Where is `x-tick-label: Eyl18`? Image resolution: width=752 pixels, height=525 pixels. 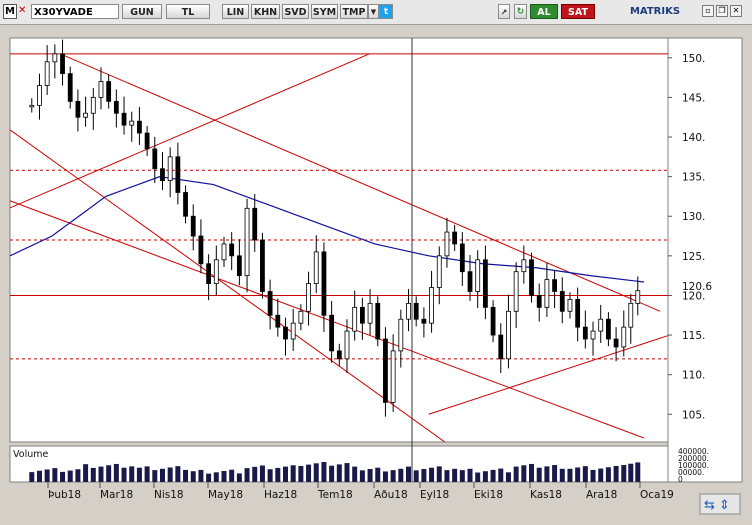
x-tick-label: Eyl18 is located at coordinates (434, 495).